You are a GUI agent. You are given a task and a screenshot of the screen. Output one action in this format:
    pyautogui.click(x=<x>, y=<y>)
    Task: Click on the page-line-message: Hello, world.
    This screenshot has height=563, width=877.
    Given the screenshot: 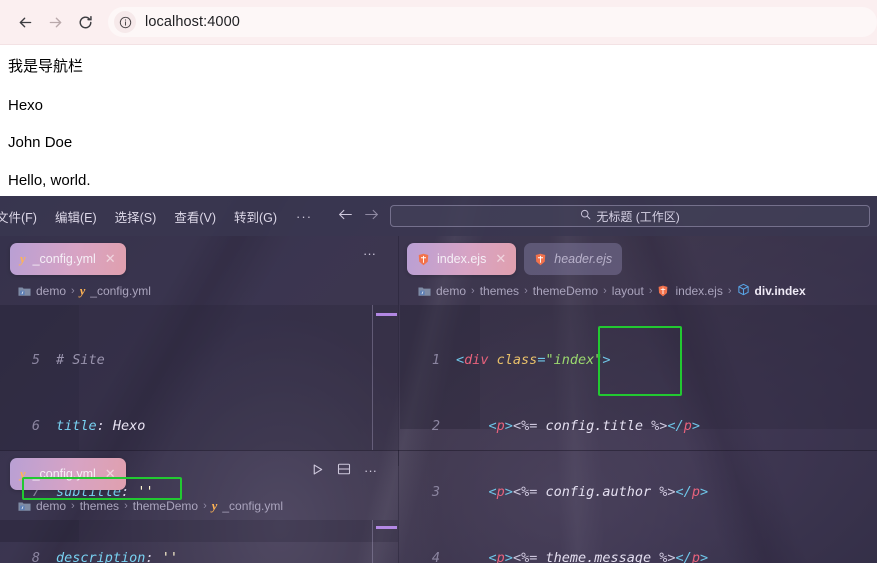 What is the action you would take?
    pyautogui.click(x=49, y=180)
    